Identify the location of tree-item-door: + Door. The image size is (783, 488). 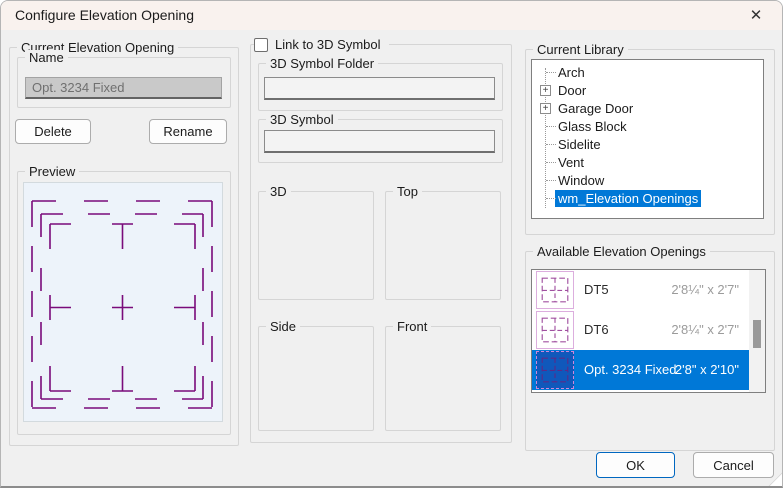
(647, 90).